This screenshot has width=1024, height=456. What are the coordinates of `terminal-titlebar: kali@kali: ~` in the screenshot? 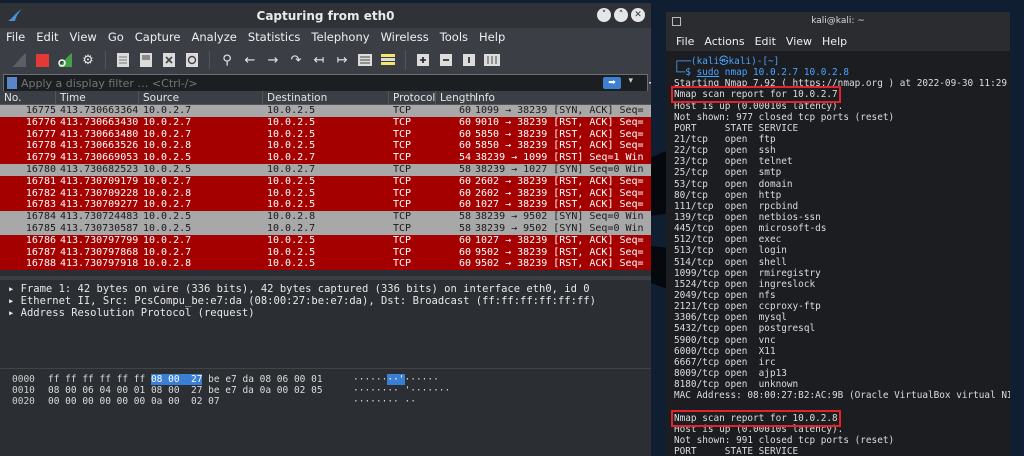 It's located at (838, 21).